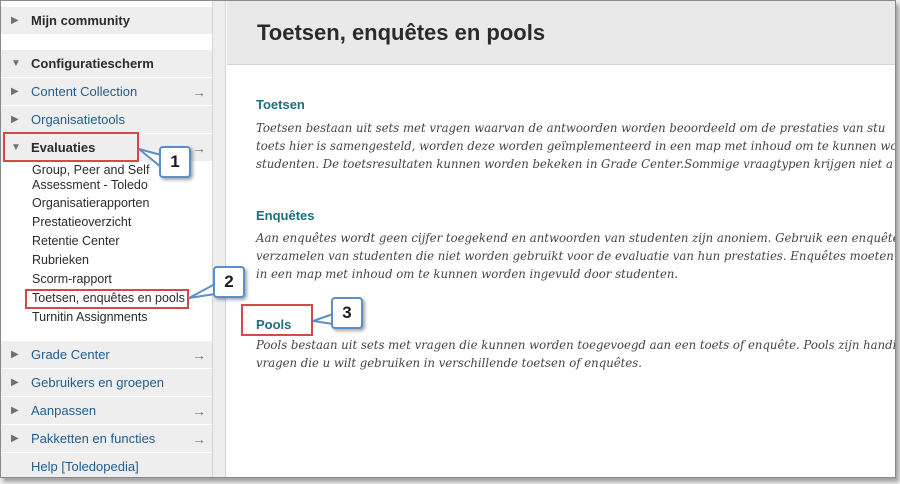  Describe the element at coordinates (401, 32) in the screenshot. I see `page-title: Toetsen, enquêtes en pools` at that location.